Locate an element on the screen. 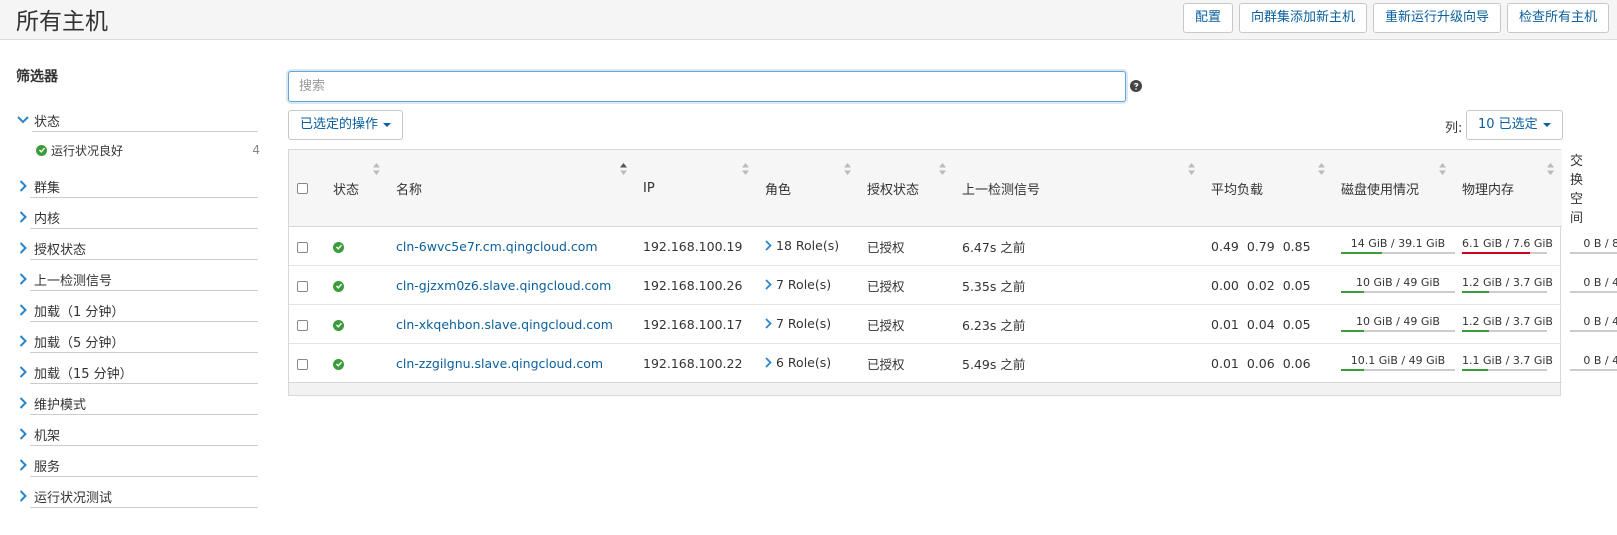  configure-button: 配置 is located at coordinates (1207, 18).